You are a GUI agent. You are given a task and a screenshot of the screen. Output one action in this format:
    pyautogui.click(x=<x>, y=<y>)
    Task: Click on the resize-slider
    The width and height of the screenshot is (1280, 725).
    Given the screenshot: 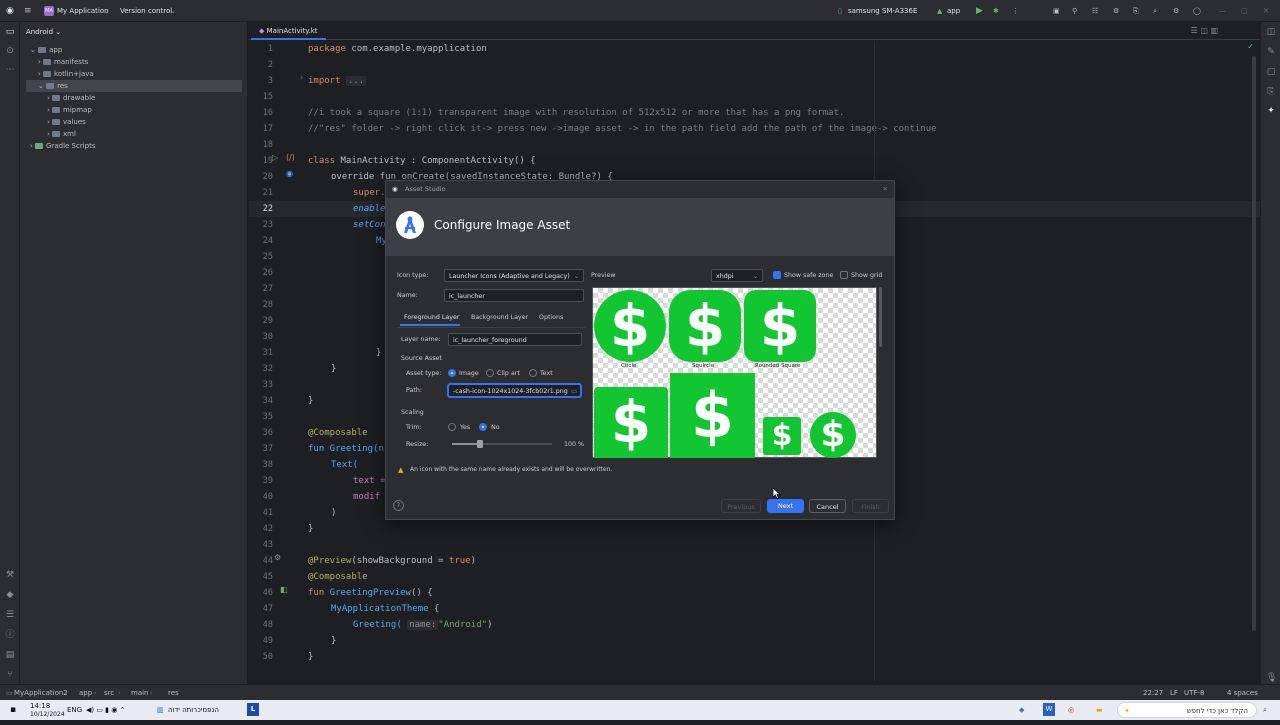 What is the action you would take?
    pyautogui.click(x=502, y=444)
    